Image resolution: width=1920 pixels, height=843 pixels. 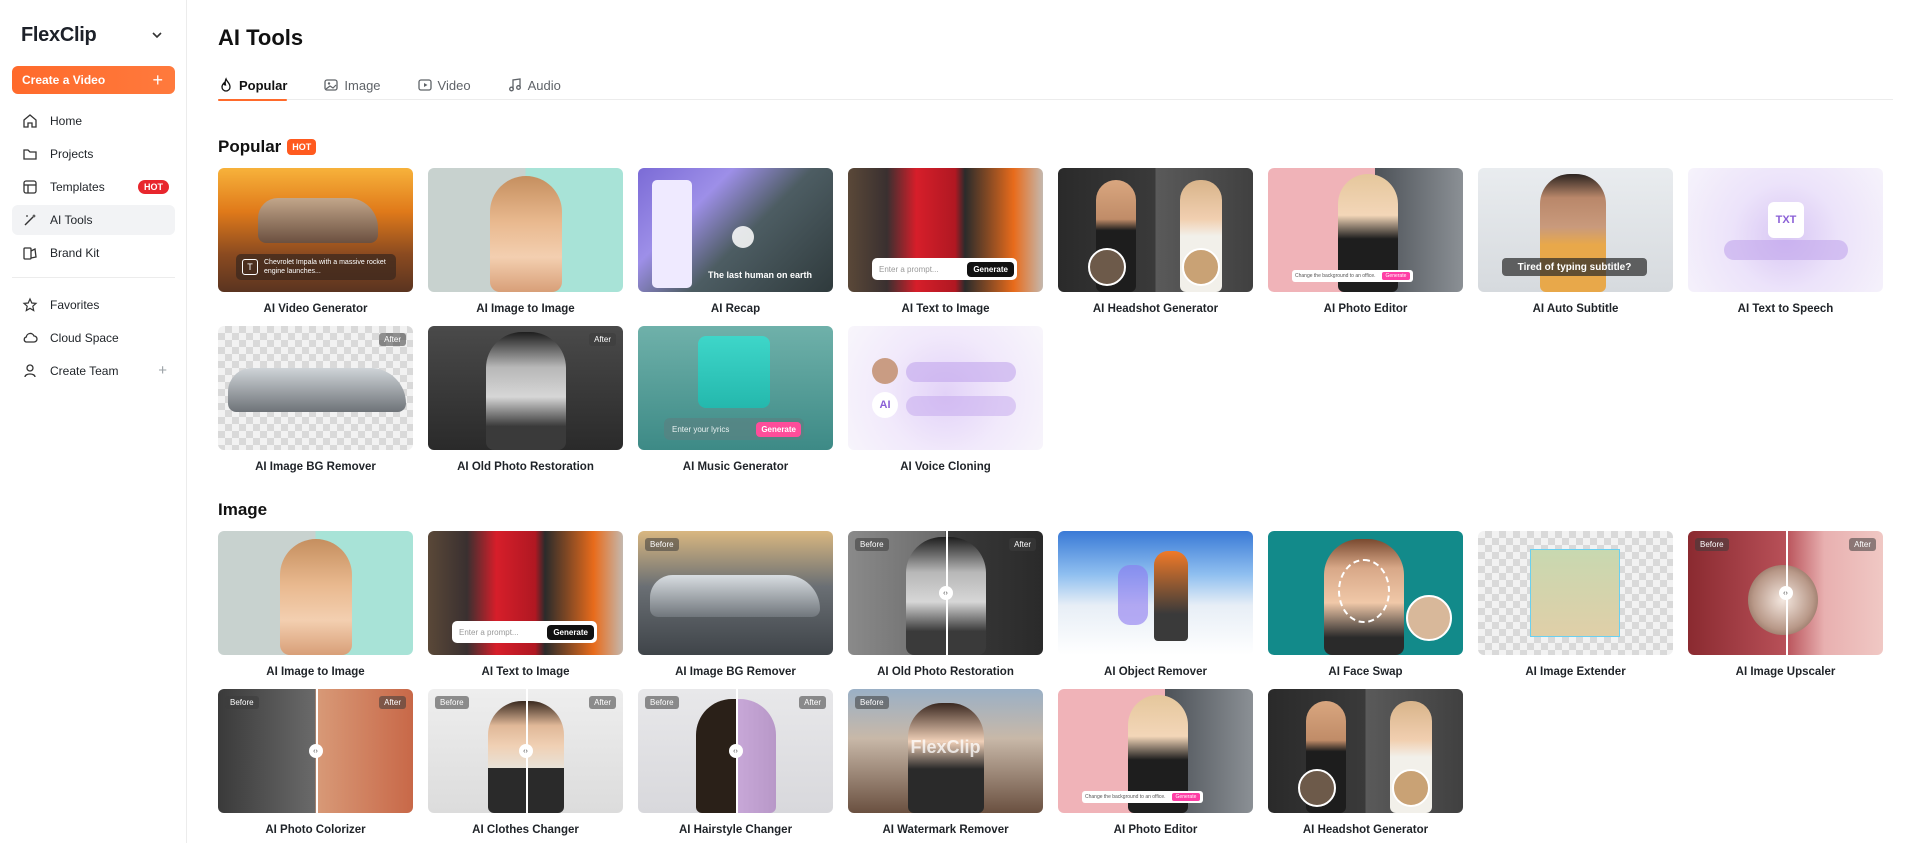 I want to click on tool-card-ai-old-photo-restoration: ‹› Before After AI Old Photo Restoration, so click(x=945, y=610).